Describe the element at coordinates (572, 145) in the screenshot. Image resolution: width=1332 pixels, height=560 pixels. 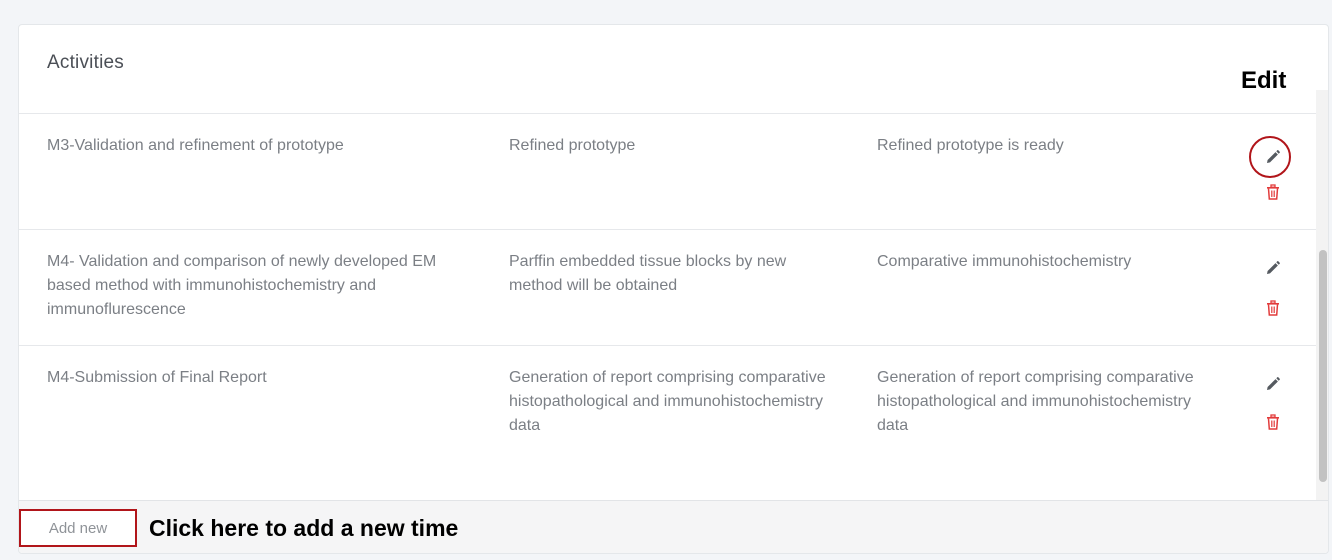
I see `deliverable-cell: Refined prototype` at that location.